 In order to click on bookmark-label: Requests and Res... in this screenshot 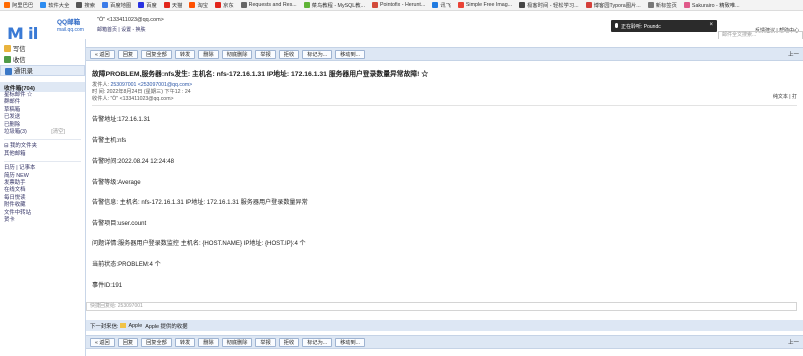, I will do `click(273, 5)`.